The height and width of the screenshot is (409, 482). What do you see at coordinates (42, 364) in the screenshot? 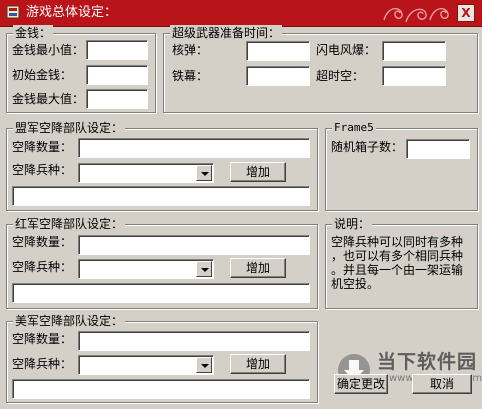
I see `usa-type-label: 空降兵种：` at bounding box center [42, 364].